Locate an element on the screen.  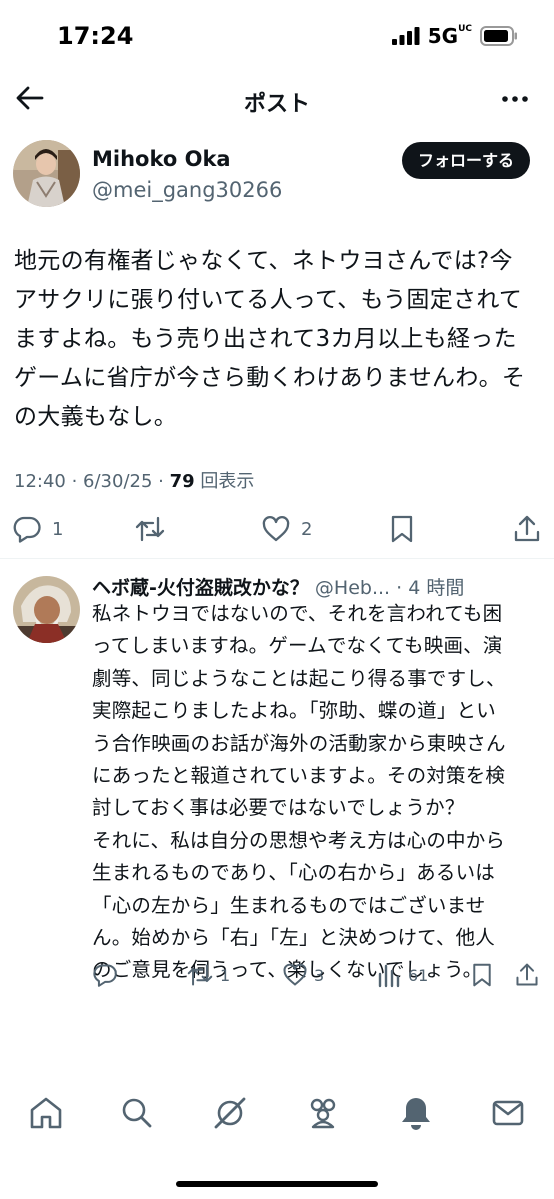
status-indicators: 5GUC is located at coordinates (454, 36).